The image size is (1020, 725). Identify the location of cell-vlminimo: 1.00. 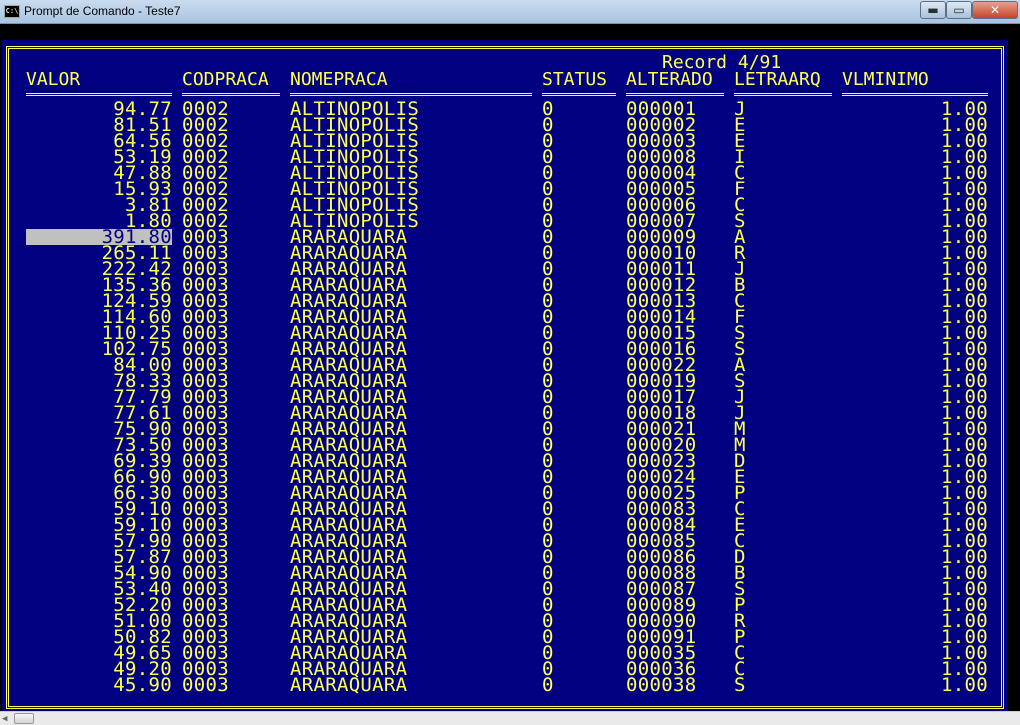
(964, 685).